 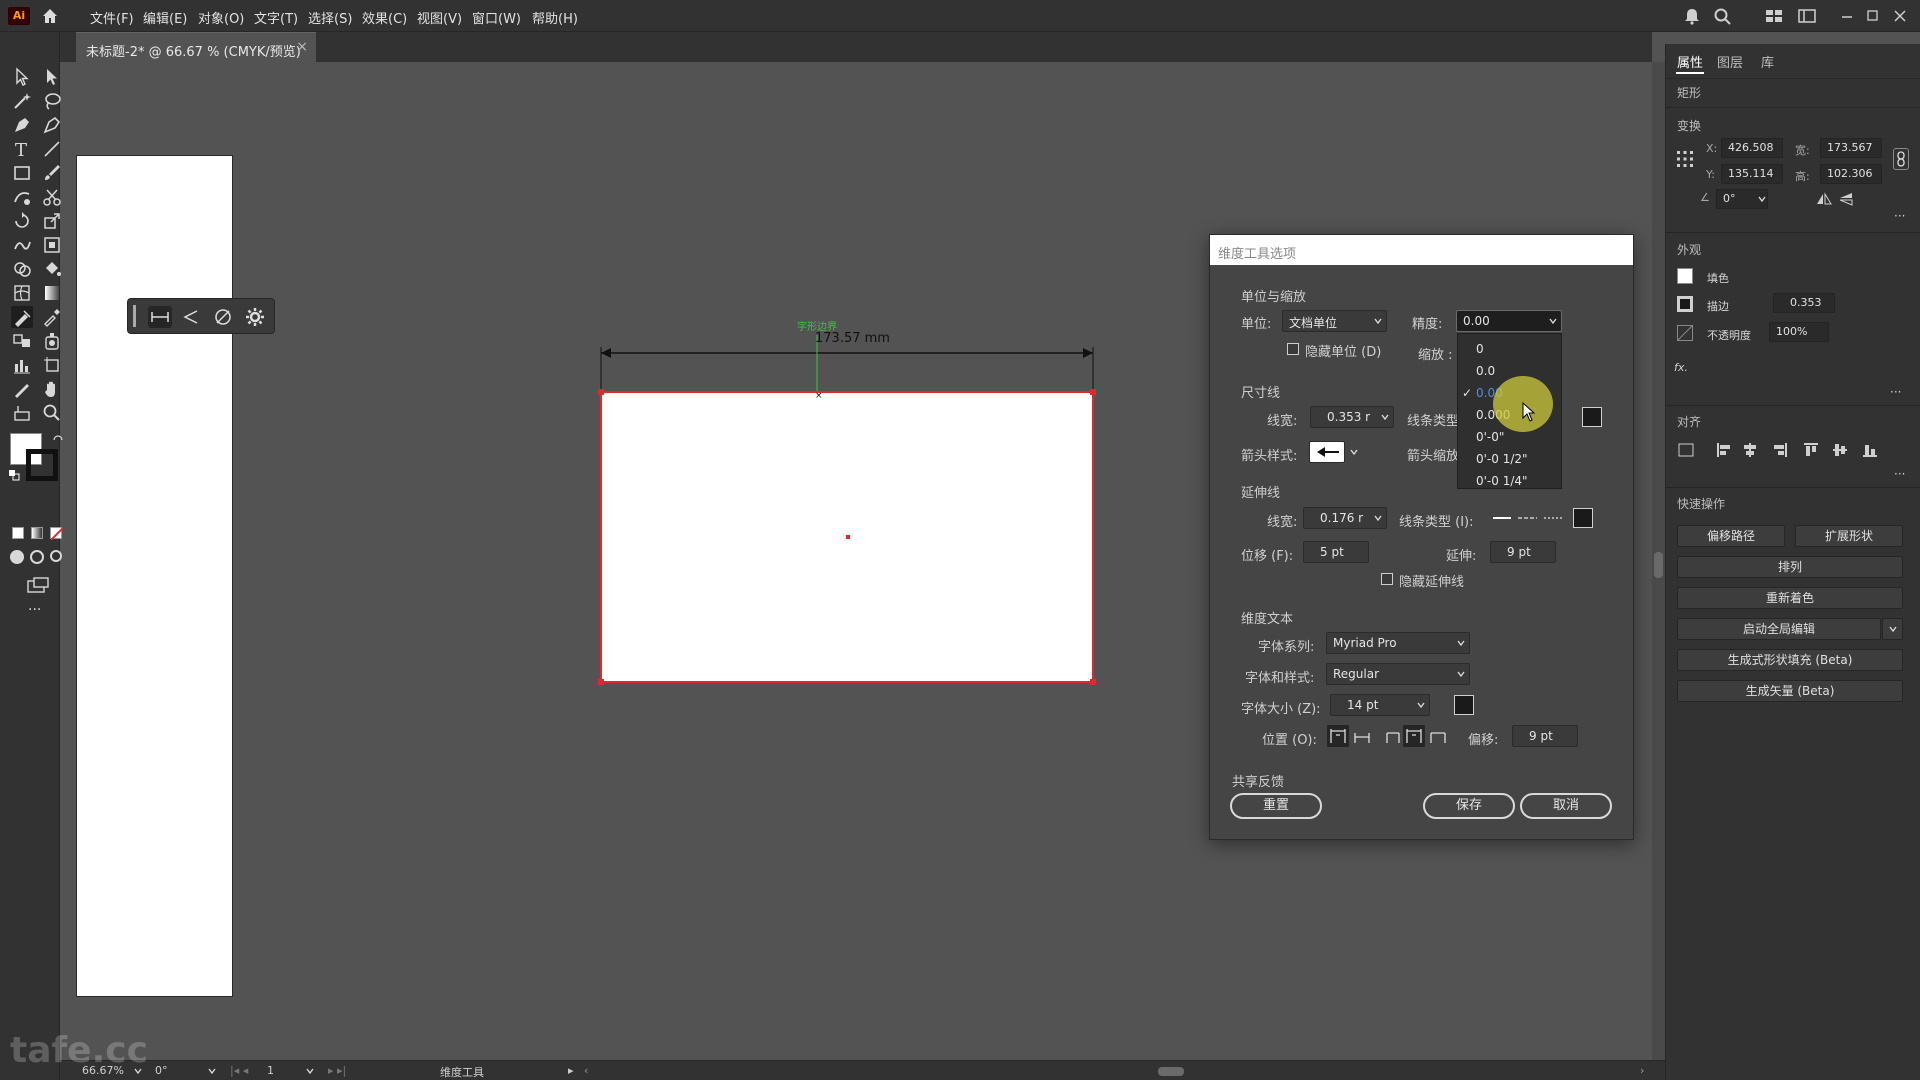 I want to click on artboard-next-last-icons: ▸ ▸|, so click(x=337, y=1070).